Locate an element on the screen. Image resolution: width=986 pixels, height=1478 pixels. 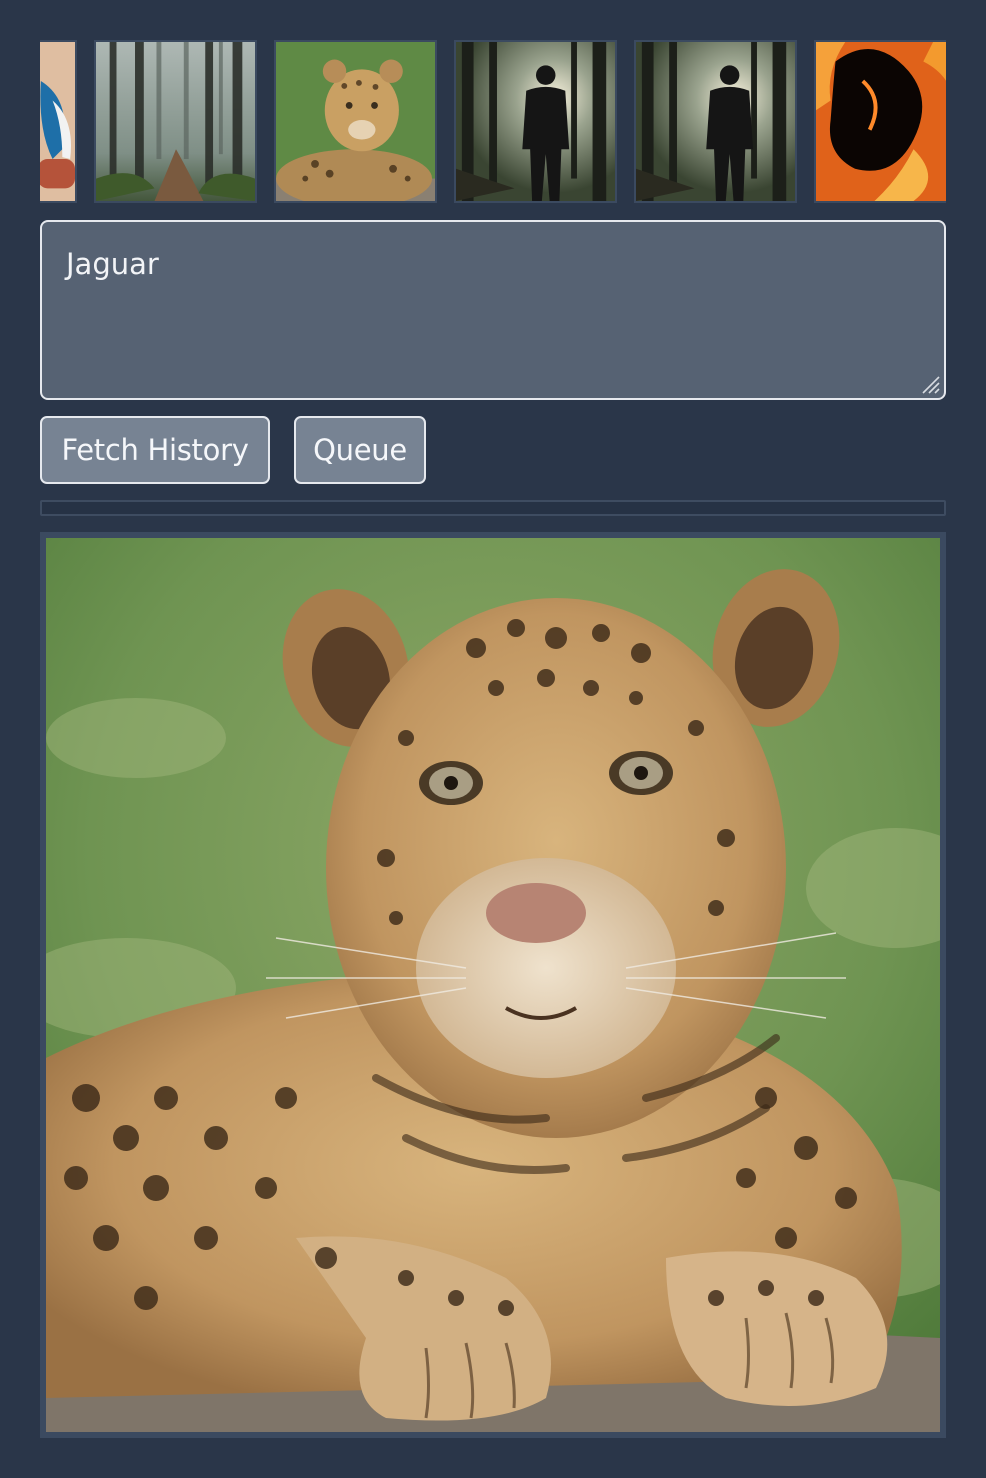
fetch-history-button: Fetch History is located at coordinates (155, 450).